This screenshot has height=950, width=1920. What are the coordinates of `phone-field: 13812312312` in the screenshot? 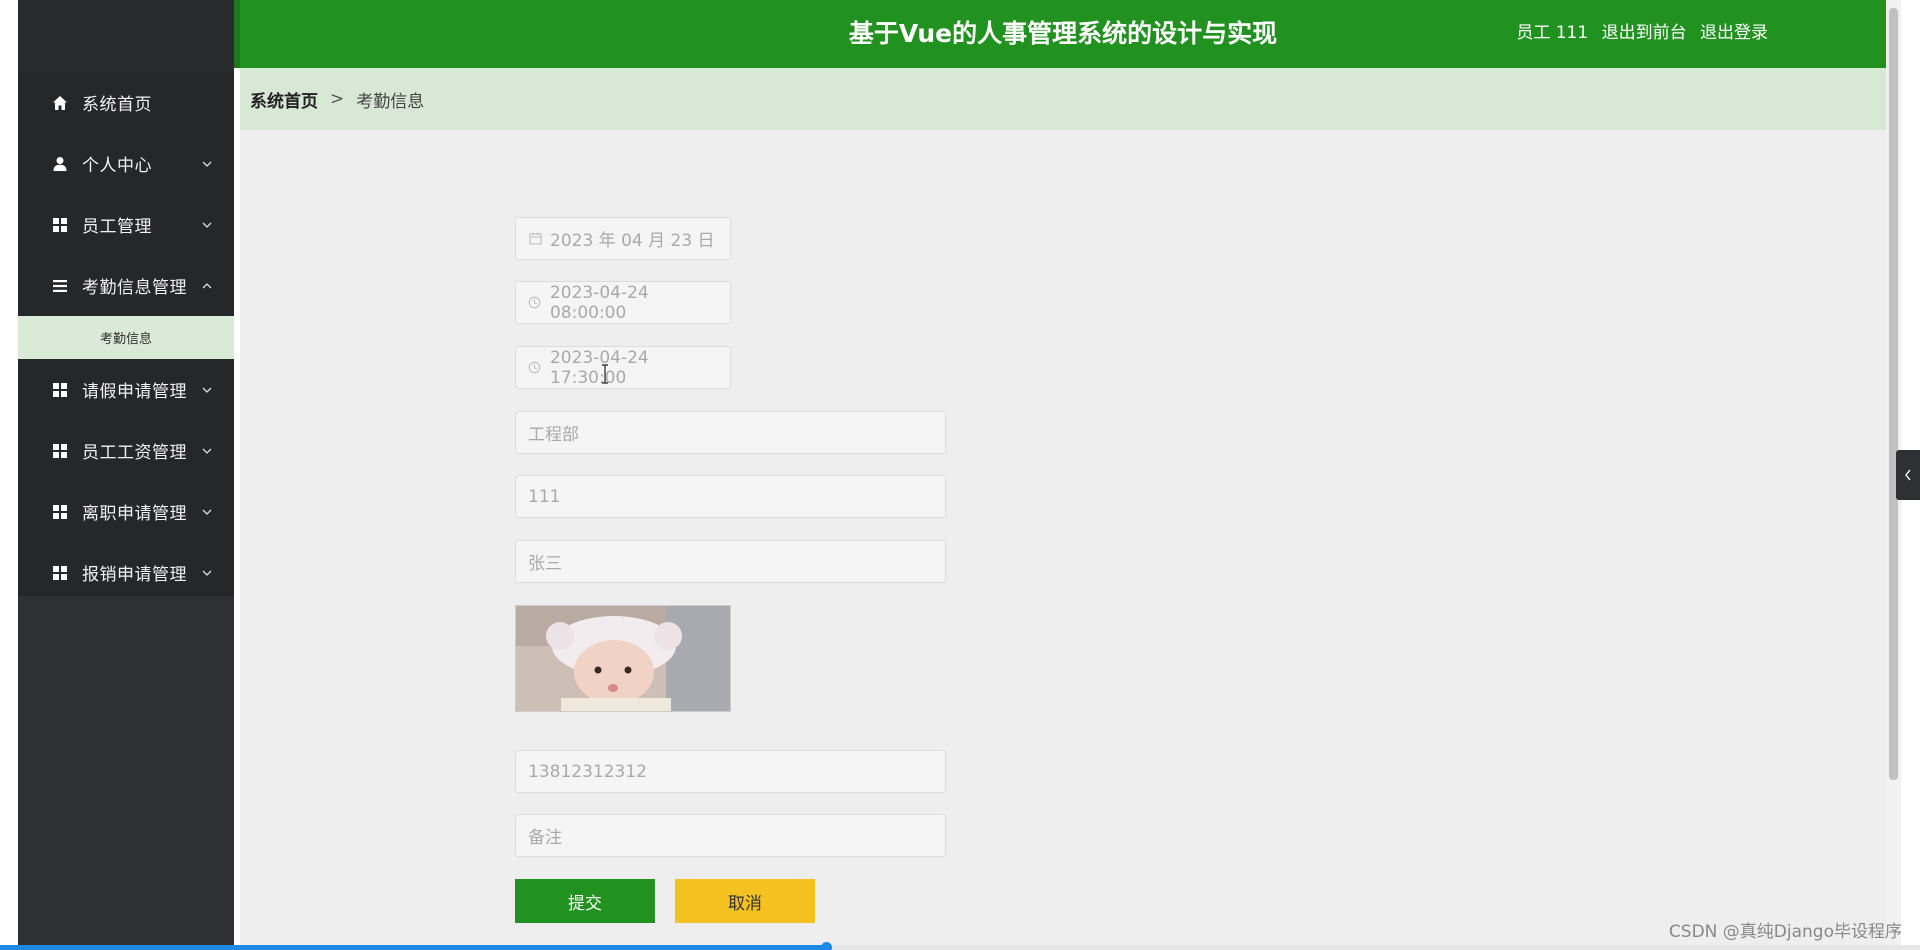 It's located at (730, 771).